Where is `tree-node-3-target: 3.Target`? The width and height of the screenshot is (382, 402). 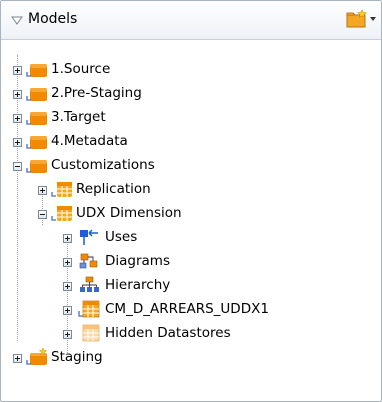 tree-node-3-target: 3.Target is located at coordinates (191, 119).